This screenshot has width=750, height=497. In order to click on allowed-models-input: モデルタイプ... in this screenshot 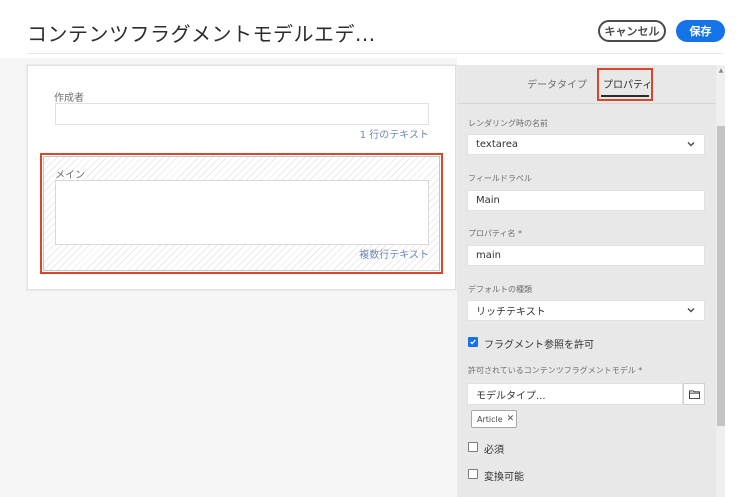, I will do `click(575, 394)`.